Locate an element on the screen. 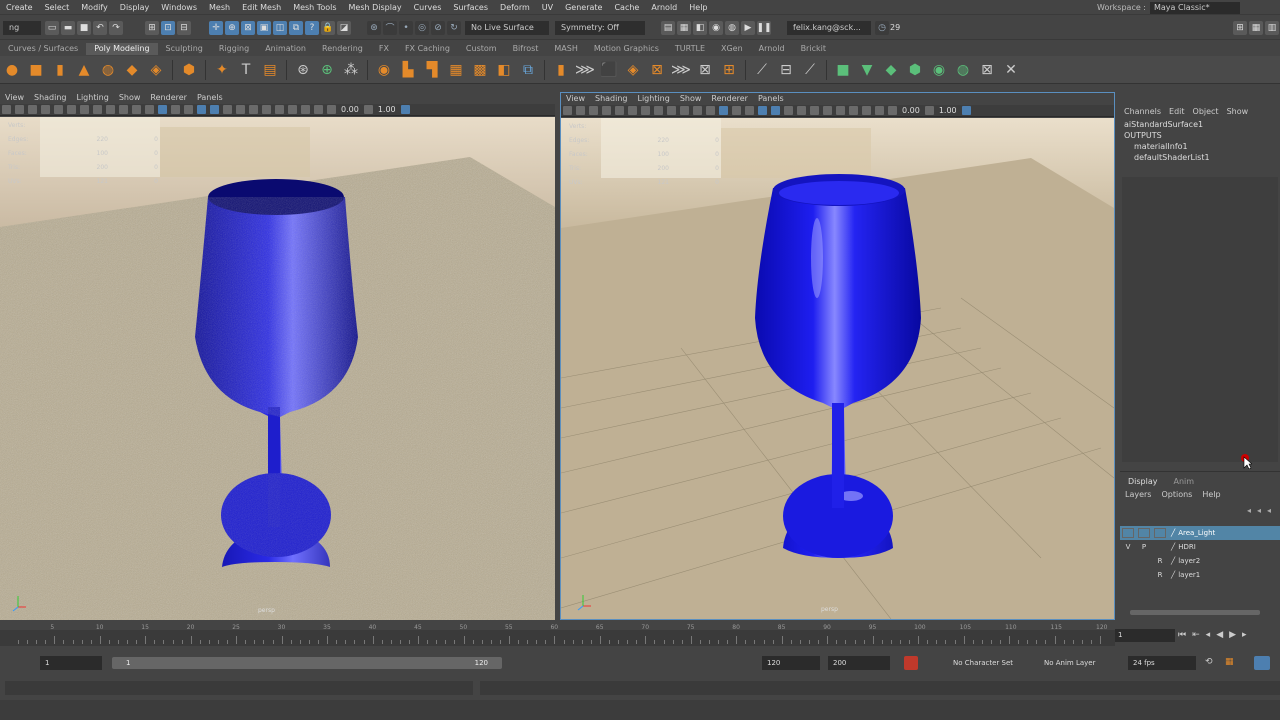 The width and height of the screenshot is (1280, 720). text-tool-icon: T is located at coordinates (246, 70).